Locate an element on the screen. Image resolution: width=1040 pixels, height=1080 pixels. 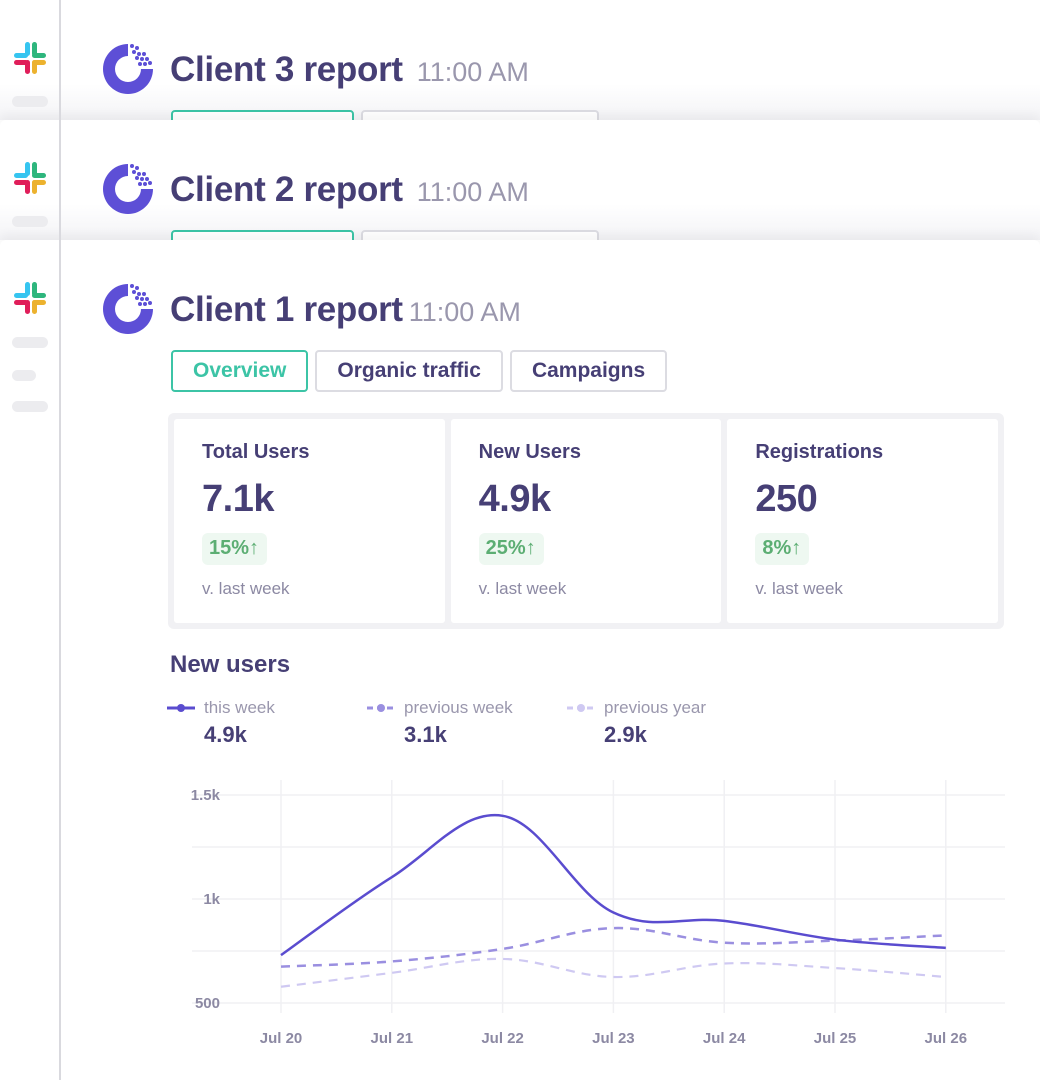
y-tick-label: 1.5k is located at coordinates (206, 795).